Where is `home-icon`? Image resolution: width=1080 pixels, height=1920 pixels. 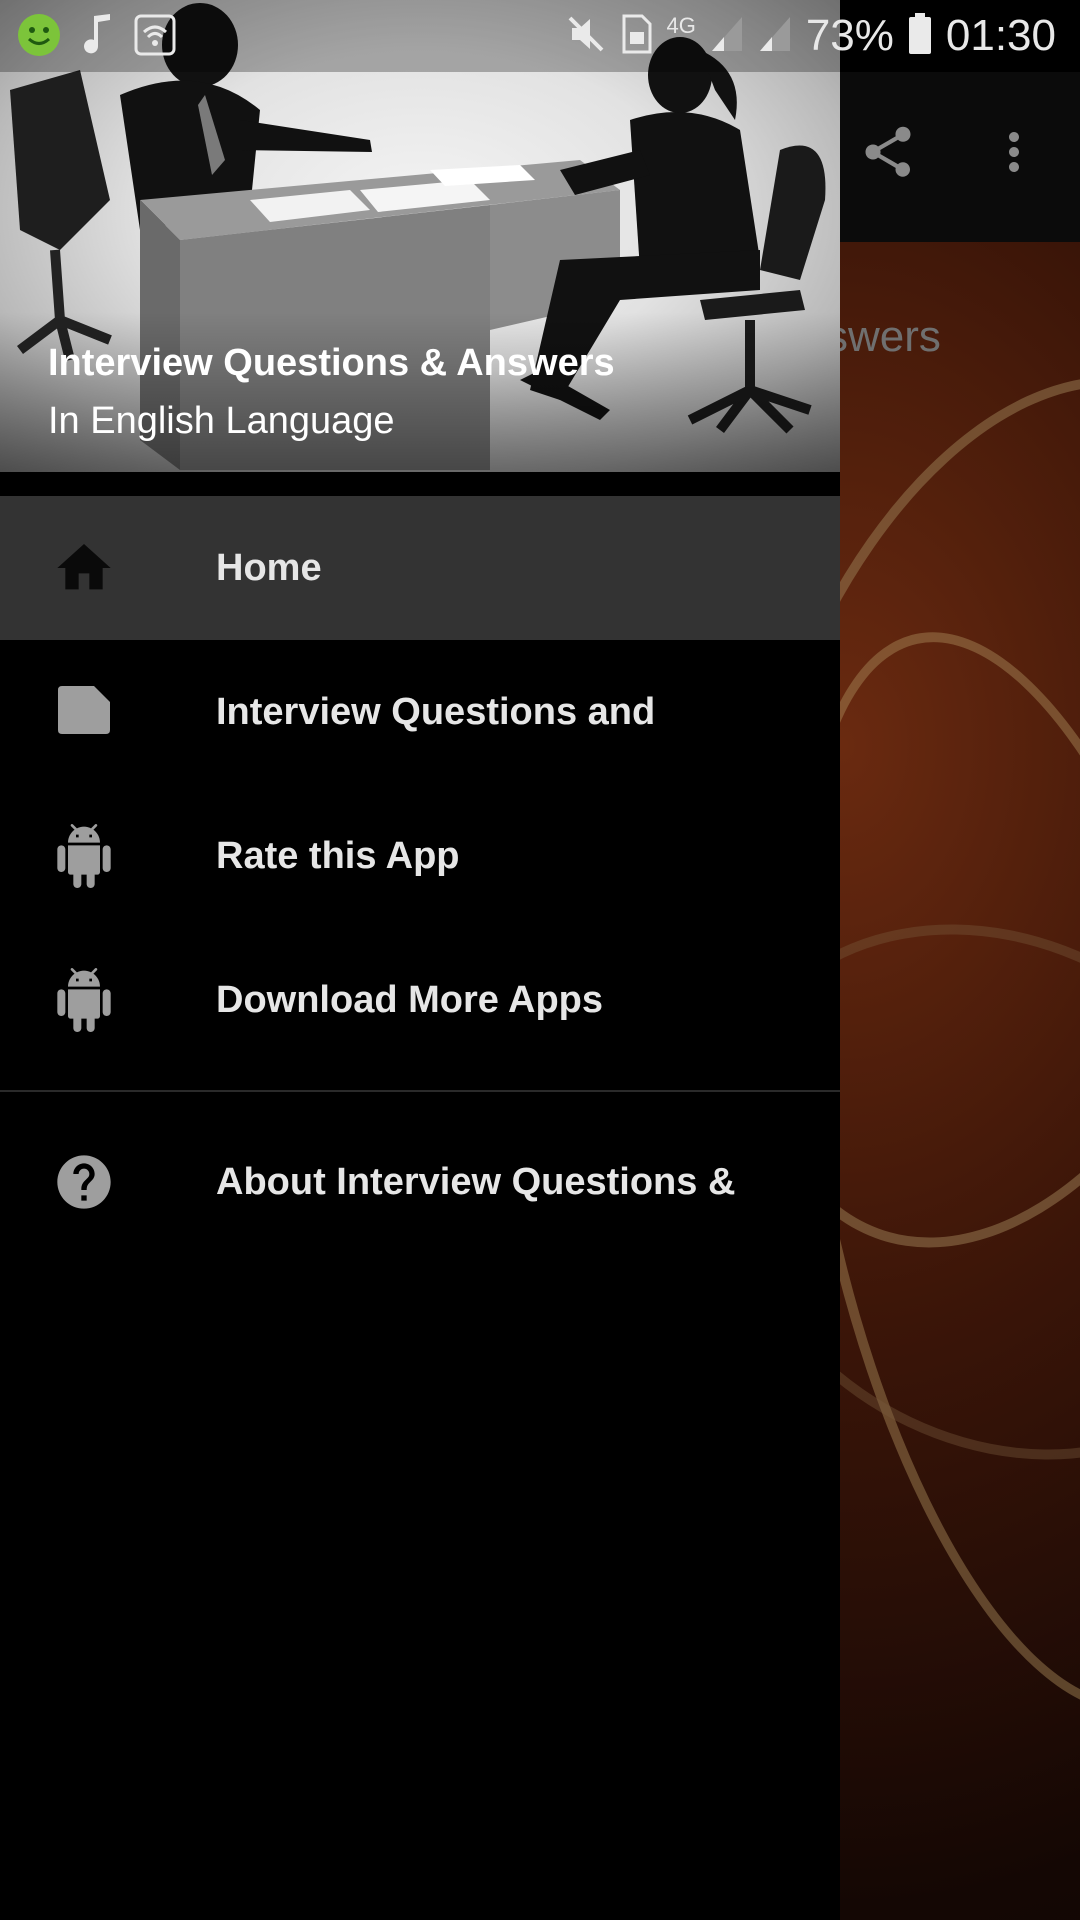
home-icon is located at coordinates (84, 568).